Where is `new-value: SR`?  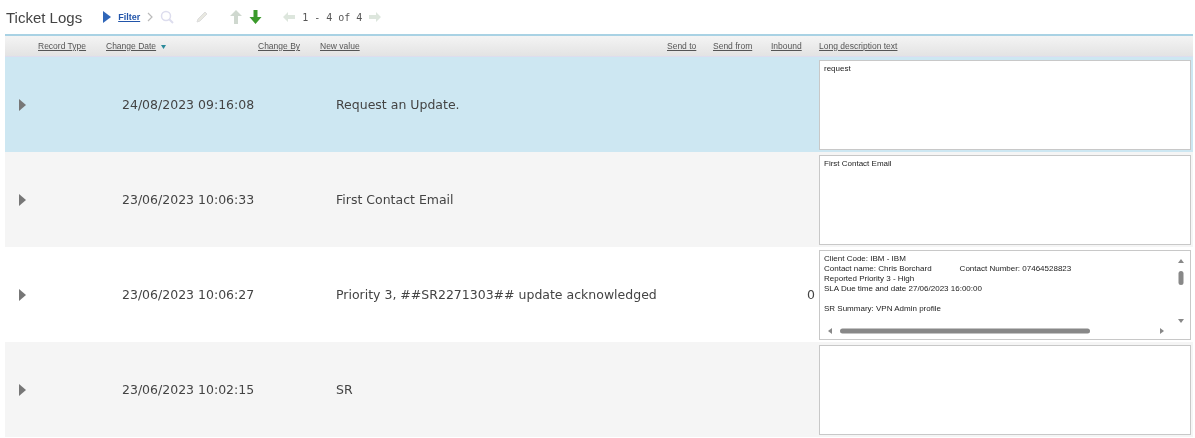 new-value: SR is located at coordinates (344, 389).